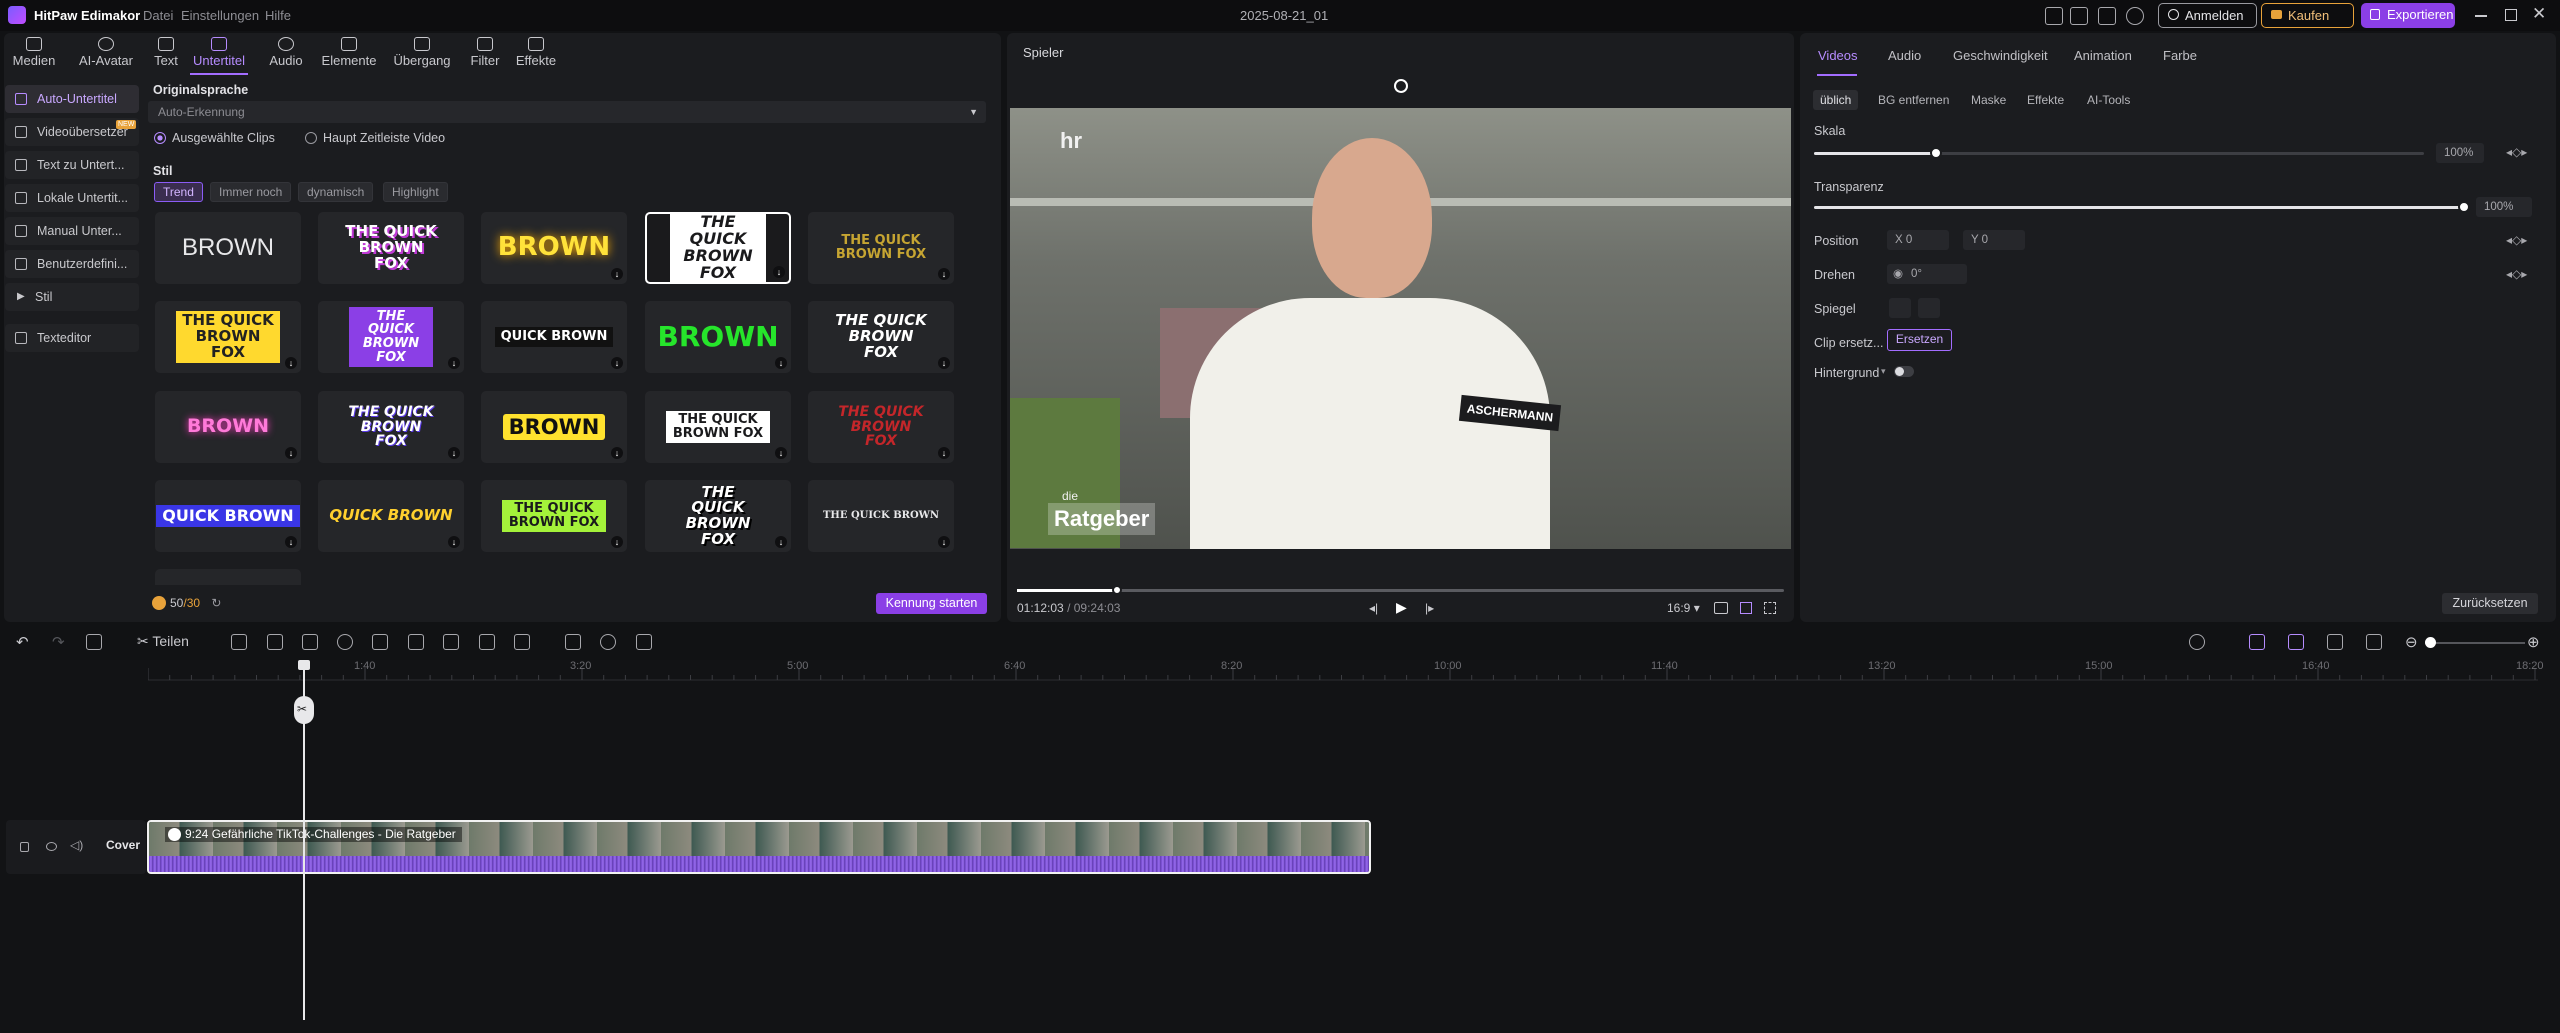  What do you see at coordinates (416, 642) in the screenshot?
I see `transform-icon` at bounding box center [416, 642].